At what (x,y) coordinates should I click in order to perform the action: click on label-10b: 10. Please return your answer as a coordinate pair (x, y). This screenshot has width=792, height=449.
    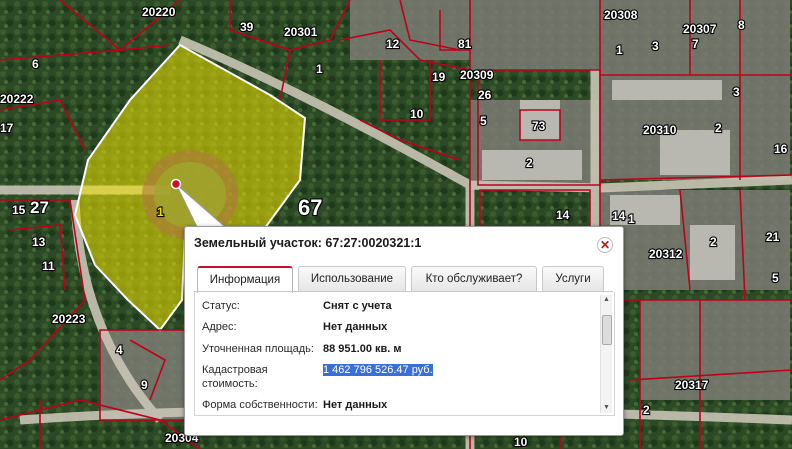
    Looking at the image, I should click on (521, 442).